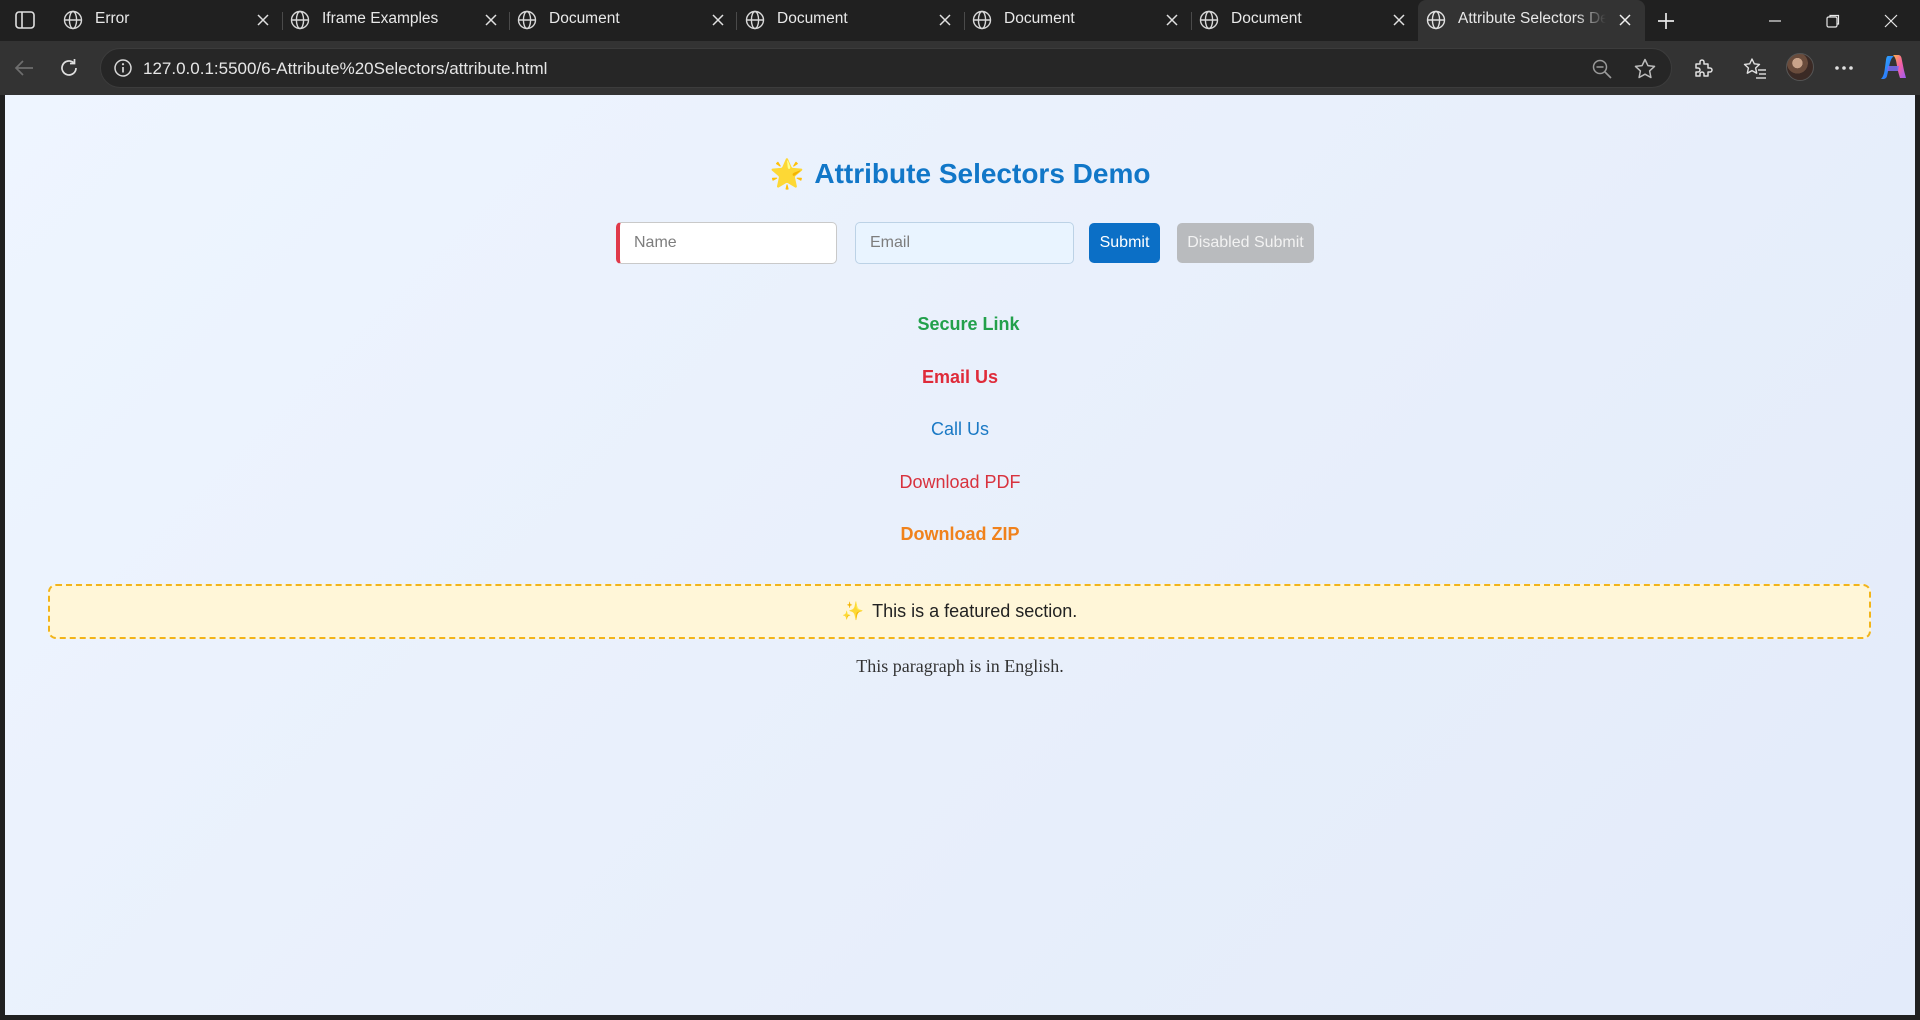 This screenshot has height=1020, width=1920. I want to click on pdf-link-row: Download PDF, so click(960, 482).